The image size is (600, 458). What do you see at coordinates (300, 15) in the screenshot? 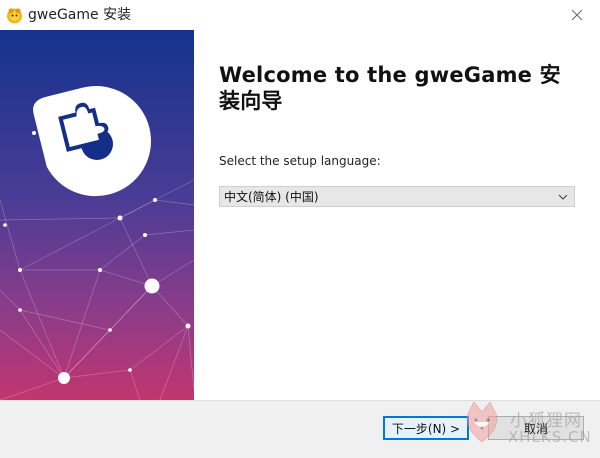
I see `title-bar: gweGame 安装` at bounding box center [300, 15].